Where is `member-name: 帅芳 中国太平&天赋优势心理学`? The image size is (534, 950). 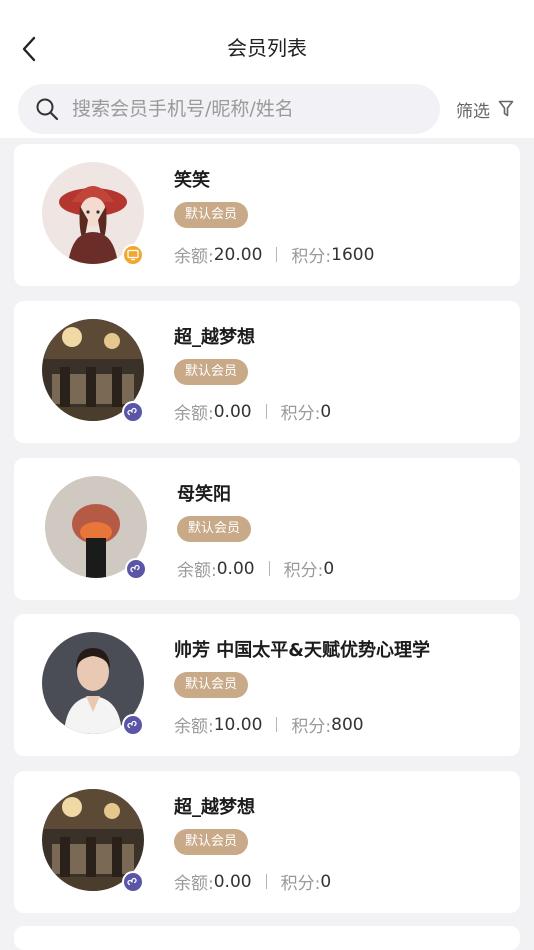
member-name: 帅芳 中国太平&天赋优势心理学 is located at coordinates (302, 650).